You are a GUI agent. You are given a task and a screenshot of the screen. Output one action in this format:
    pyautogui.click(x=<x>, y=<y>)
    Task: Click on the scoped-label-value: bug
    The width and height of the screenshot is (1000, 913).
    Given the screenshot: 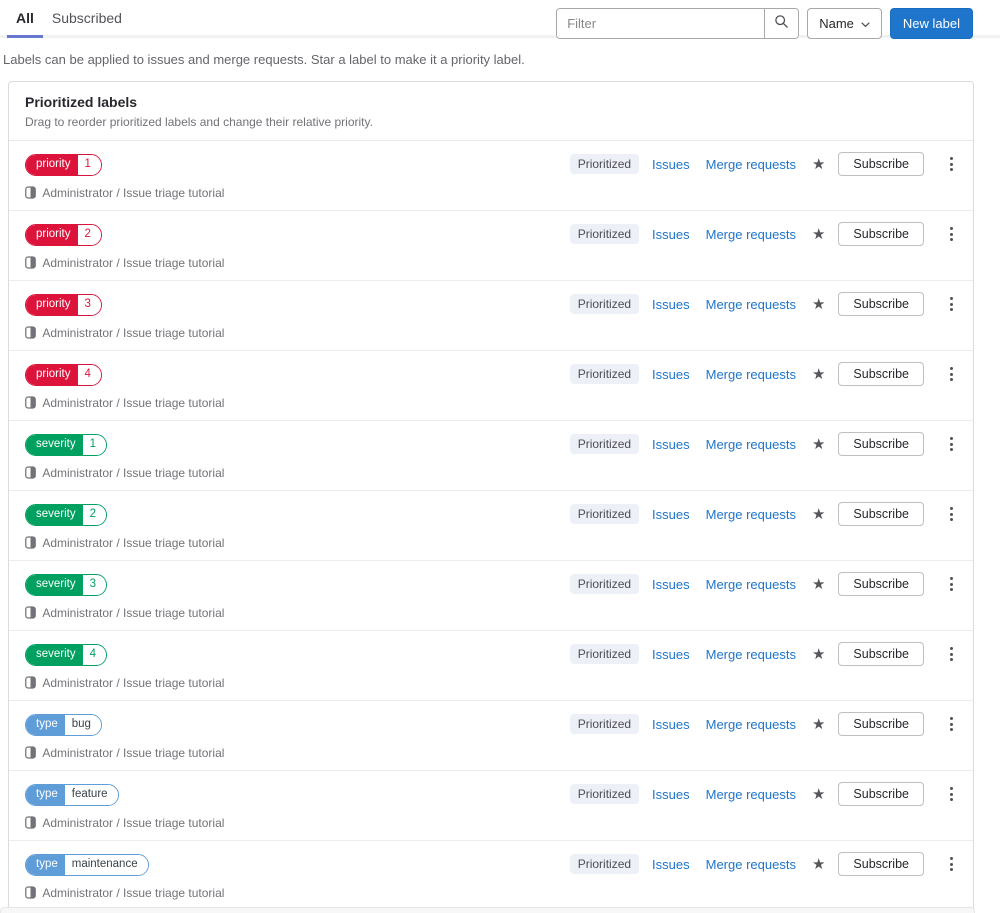 What is the action you would take?
    pyautogui.click(x=82, y=725)
    